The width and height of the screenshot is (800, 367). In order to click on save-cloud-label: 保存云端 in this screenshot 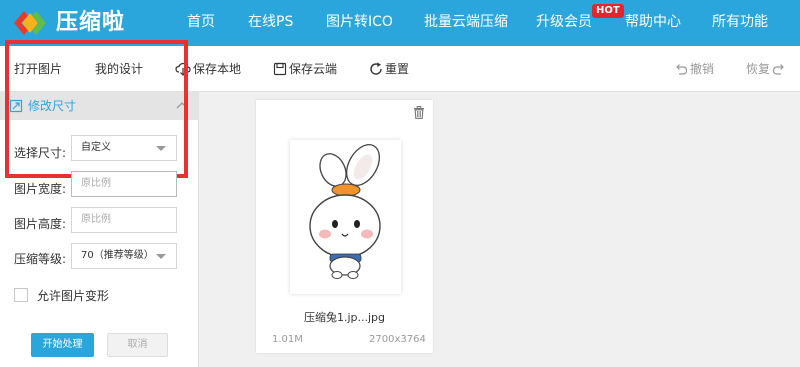, I will do `click(313, 69)`.